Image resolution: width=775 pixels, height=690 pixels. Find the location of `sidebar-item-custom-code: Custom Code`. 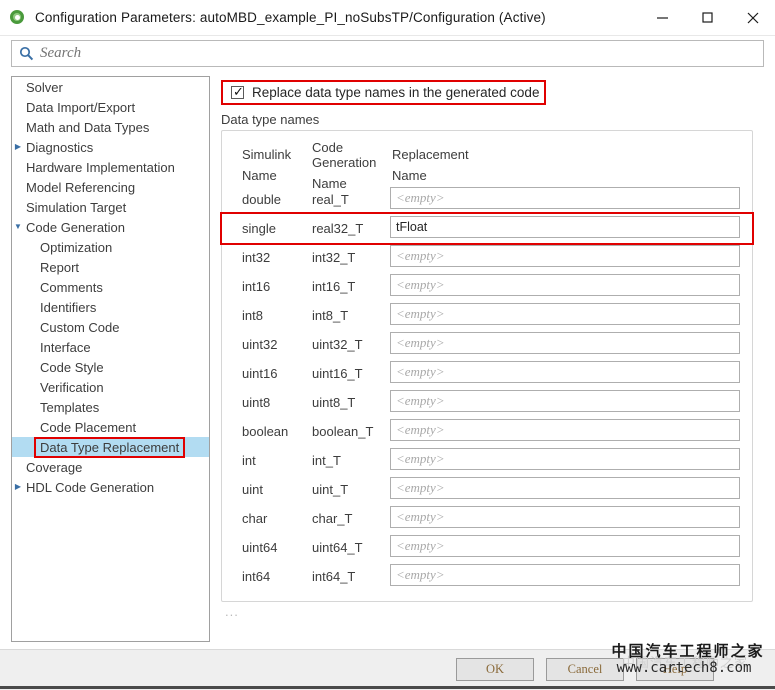

sidebar-item-custom-code: Custom Code is located at coordinates (110, 327).